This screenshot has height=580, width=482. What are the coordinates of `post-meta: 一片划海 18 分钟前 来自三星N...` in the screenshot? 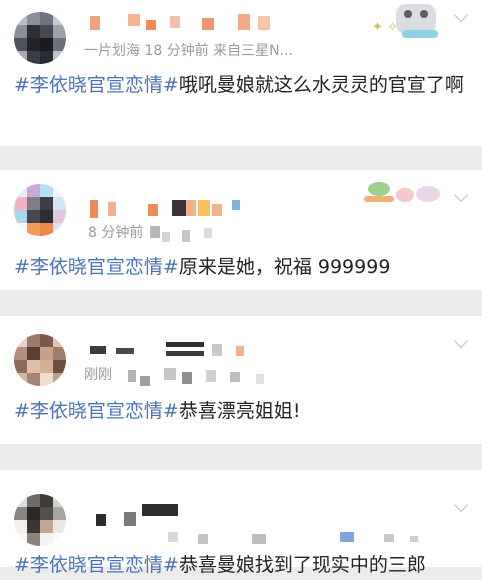 It's located at (188, 51).